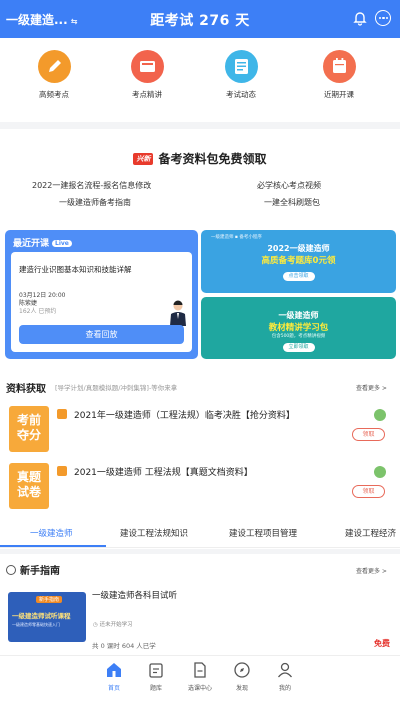  Describe the element at coordinates (31, 244) in the screenshot. I see `recent-course-heading: 最近开课` at that location.